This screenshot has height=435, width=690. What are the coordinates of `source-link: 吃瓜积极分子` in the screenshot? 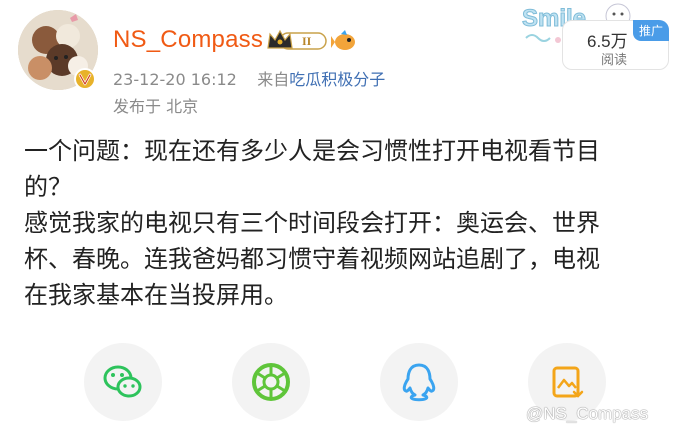 It's located at (337, 79).